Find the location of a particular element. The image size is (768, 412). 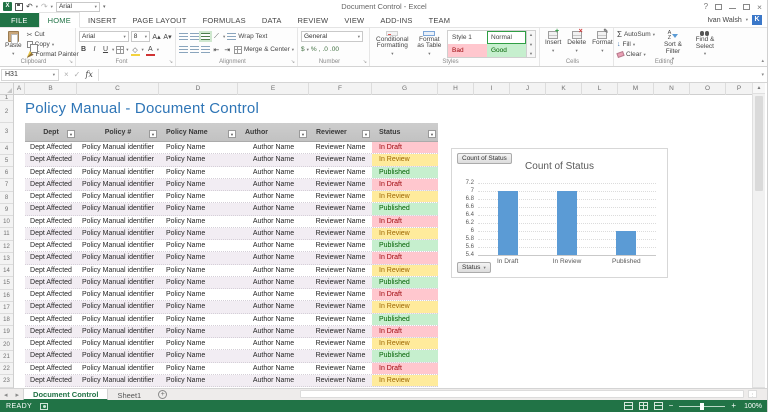

delete-cells-button: Delete▾ is located at coordinates (576, 43).